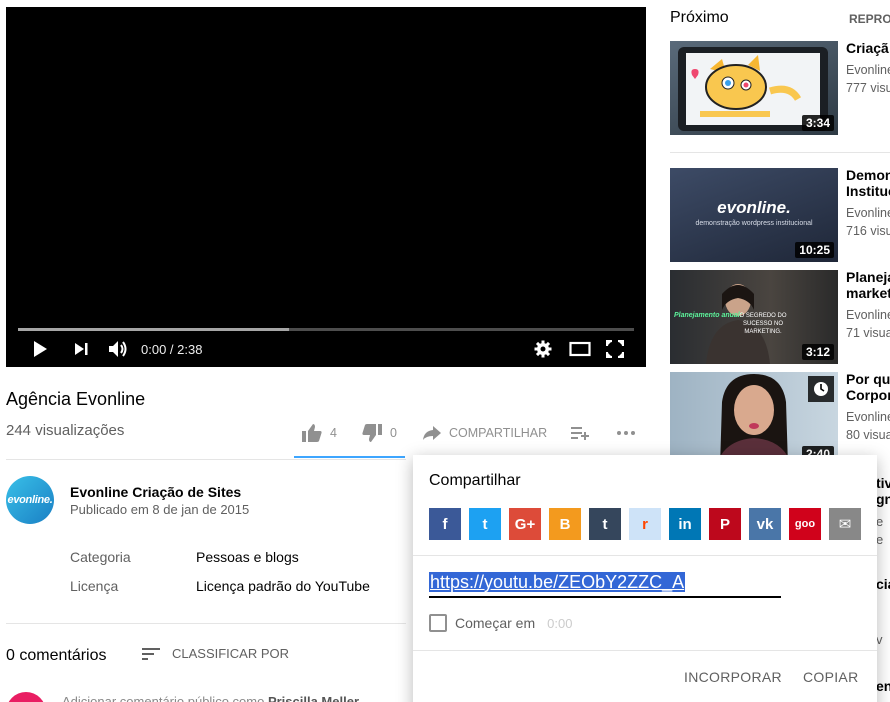 The height and width of the screenshot is (702, 890). Describe the element at coordinates (869, 19) in the screenshot. I see `autoplay-label: REPRO` at that location.